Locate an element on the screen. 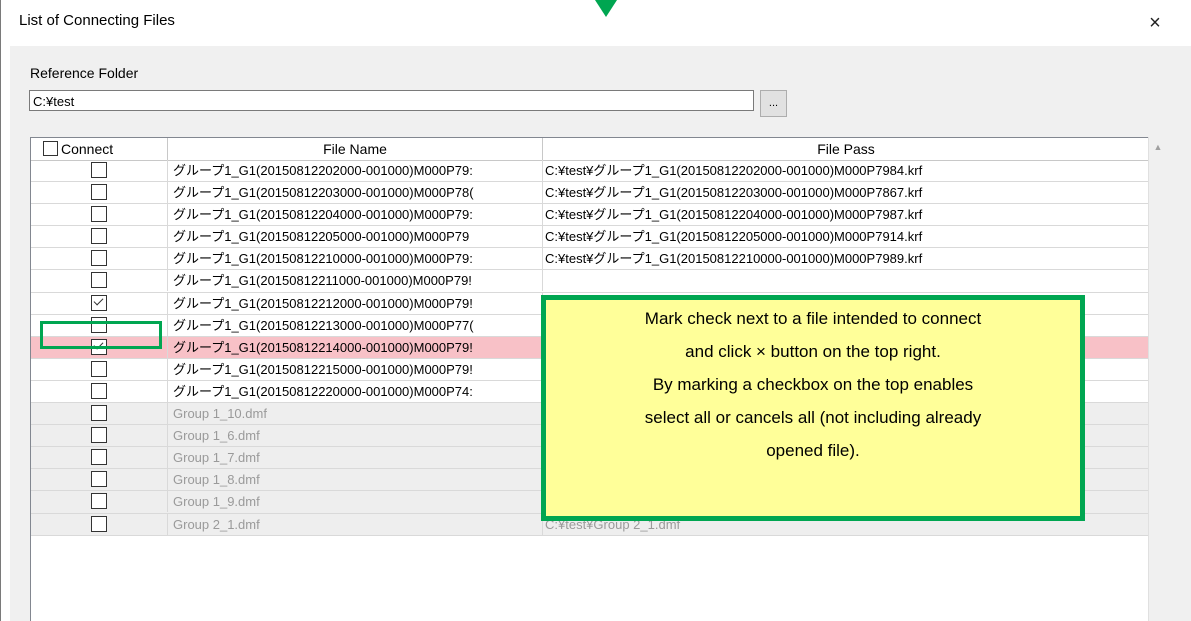  file-name-cell: Group 1_10.dmf is located at coordinates (355, 414).